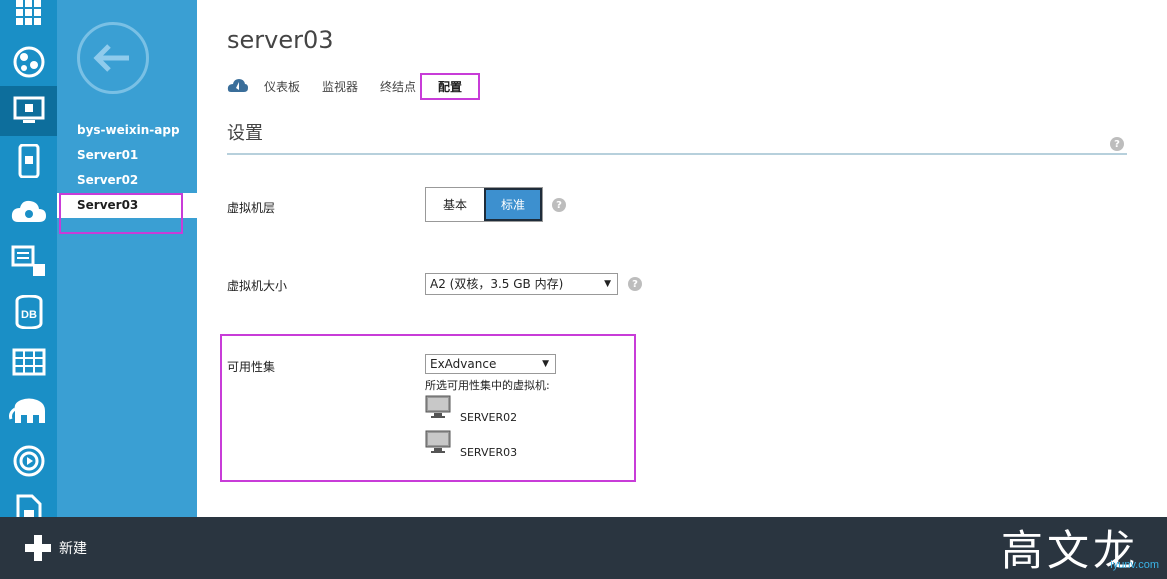 The height and width of the screenshot is (579, 1167). Describe the element at coordinates (455, 204) in the screenshot. I see `tier-basic-button: 基本` at that location.